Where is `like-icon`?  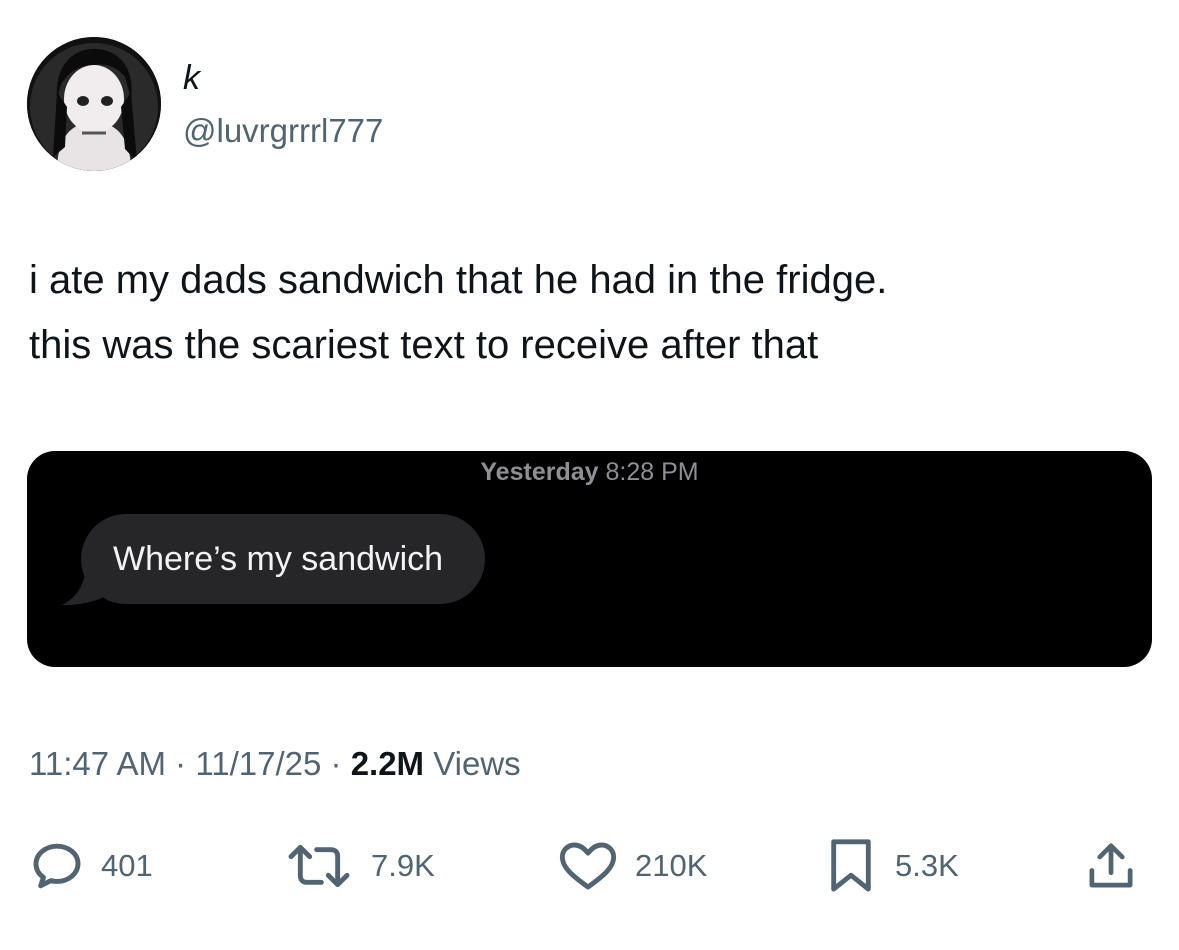
like-icon is located at coordinates (588, 866).